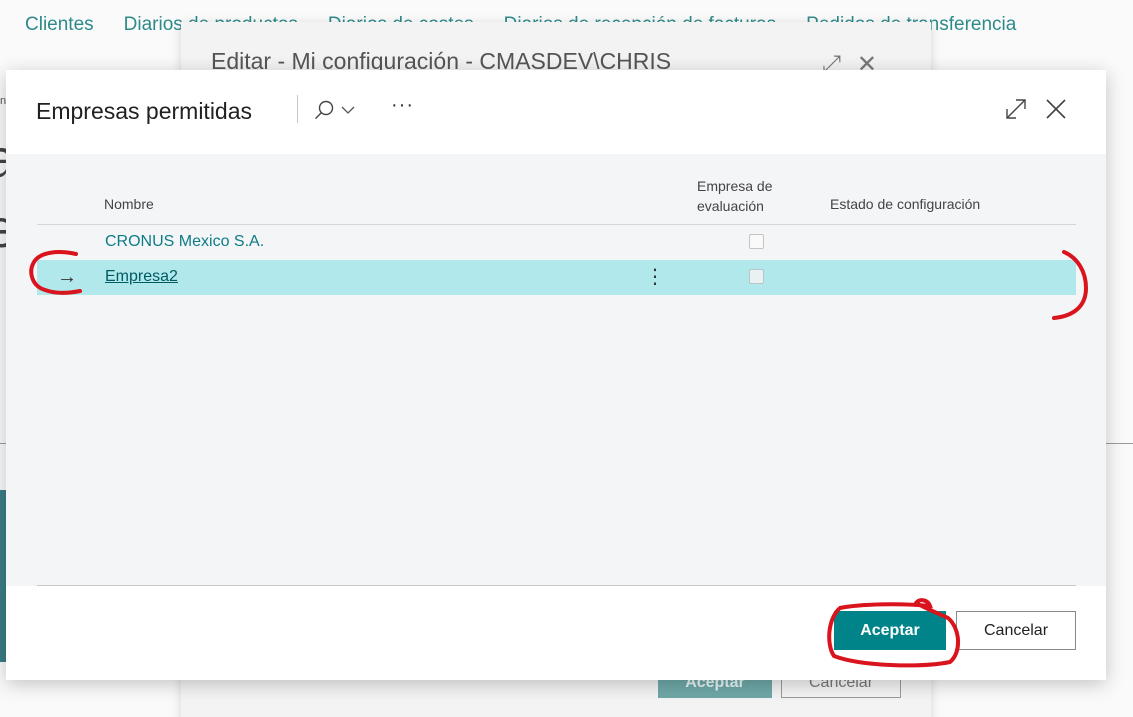  I want to click on accept-button: Aceptar, so click(890, 630).